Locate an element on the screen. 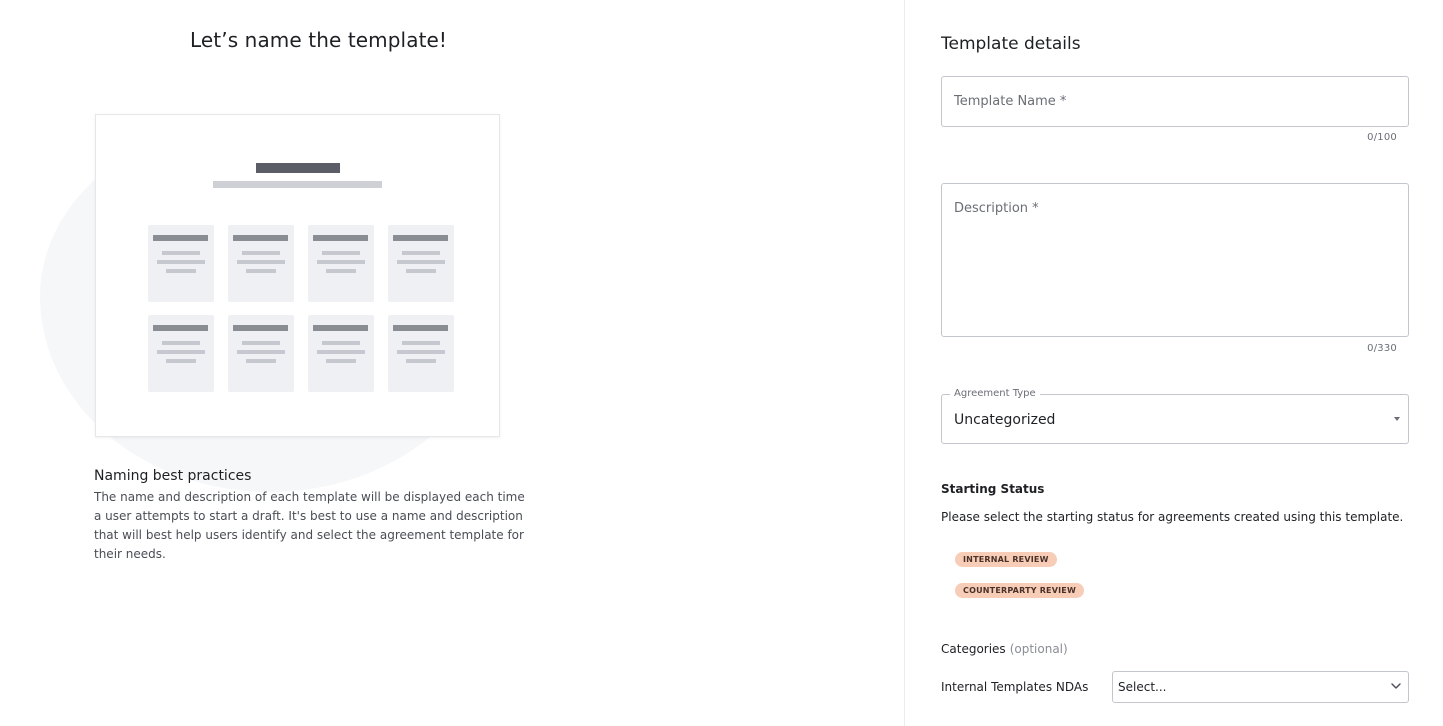 This screenshot has width=1443, height=726. categories-title: Categories (optional) is located at coordinates (1004, 649).